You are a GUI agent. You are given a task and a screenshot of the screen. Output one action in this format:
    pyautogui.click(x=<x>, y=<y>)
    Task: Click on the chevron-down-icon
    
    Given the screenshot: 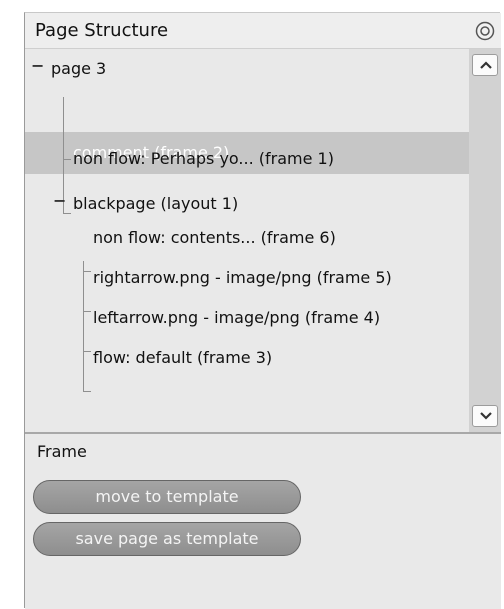 What is the action you would take?
    pyautogui.click(x=486, y=416)
    